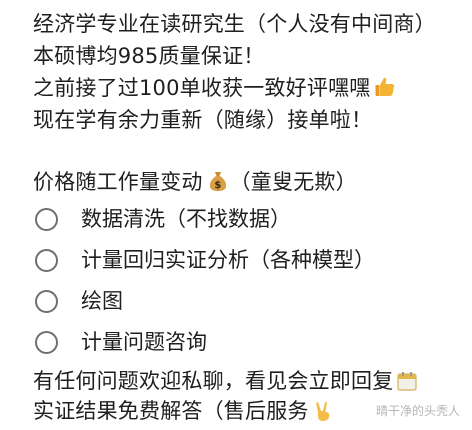 The height and width of the screenshot is (430, 472). I want to click on victory-hand-icon, so click(323, 415).